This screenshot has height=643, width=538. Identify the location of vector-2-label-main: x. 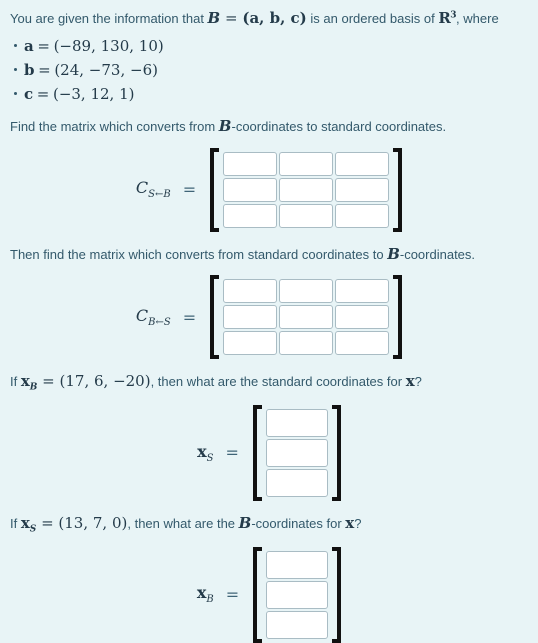
(201, 593).